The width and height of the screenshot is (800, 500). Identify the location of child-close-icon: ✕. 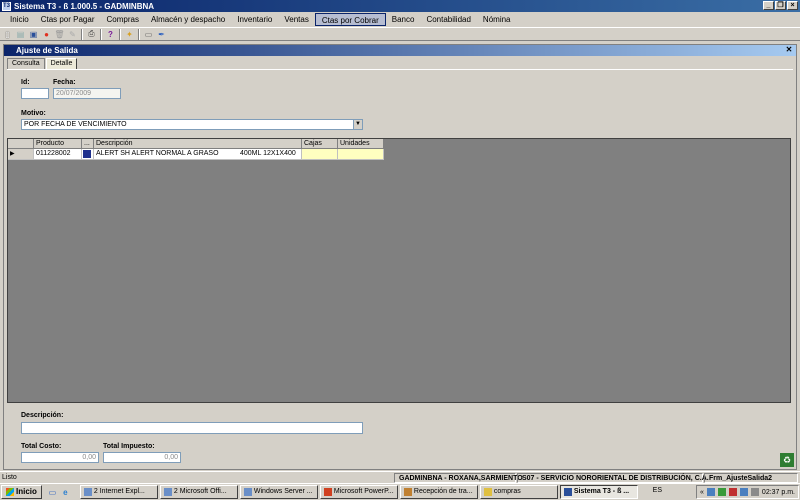
(789, 50).